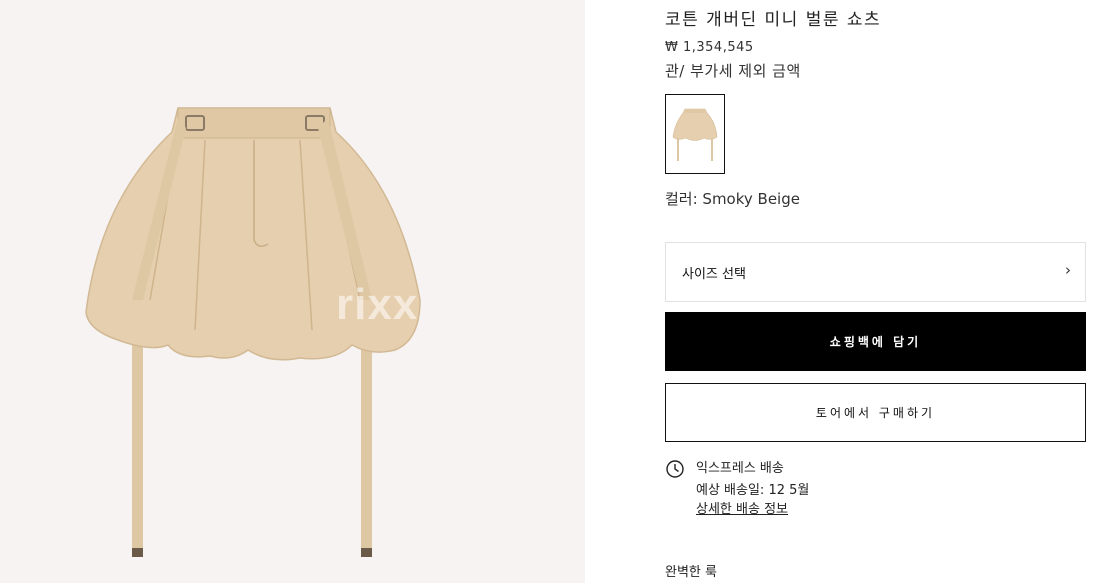 The width and height of the screenshot is (1103, 583). I want to click on delivery-estimate: 예상 배송일: 12 5월, so click(753, 490).